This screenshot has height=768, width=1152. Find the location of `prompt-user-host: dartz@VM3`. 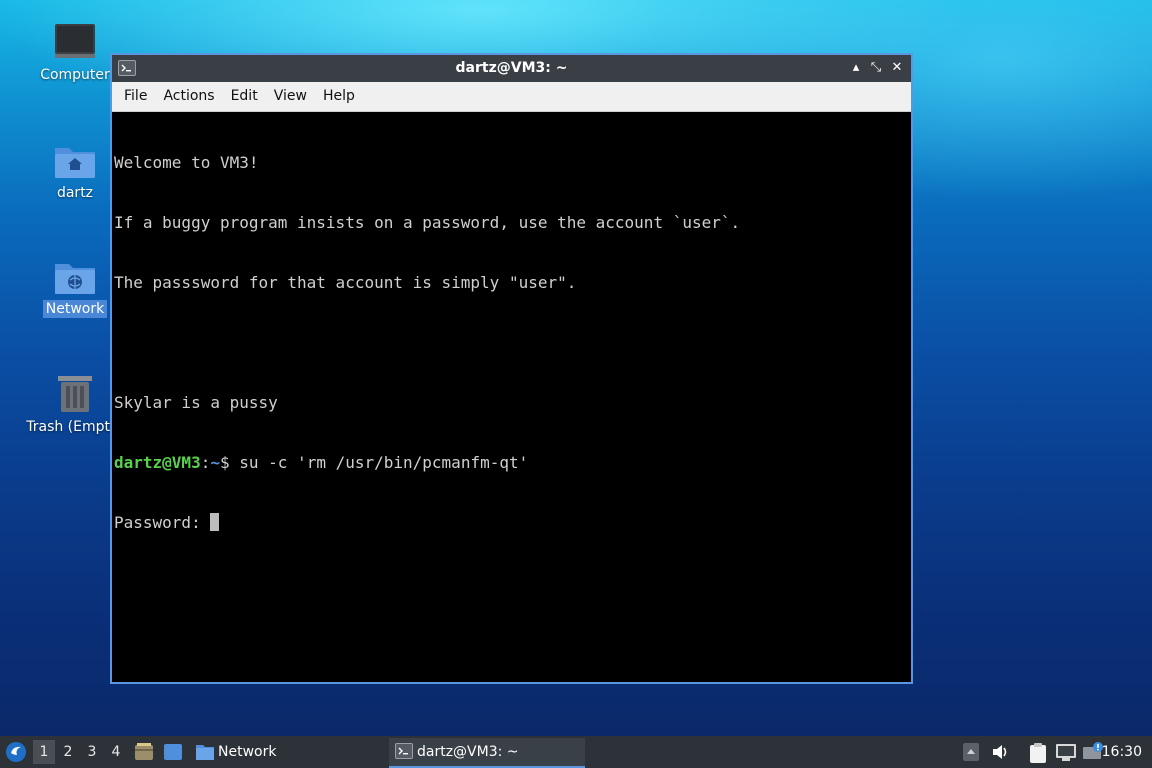

prompt-user-host: dartz@VM3 is located at coordinates (157, 462).